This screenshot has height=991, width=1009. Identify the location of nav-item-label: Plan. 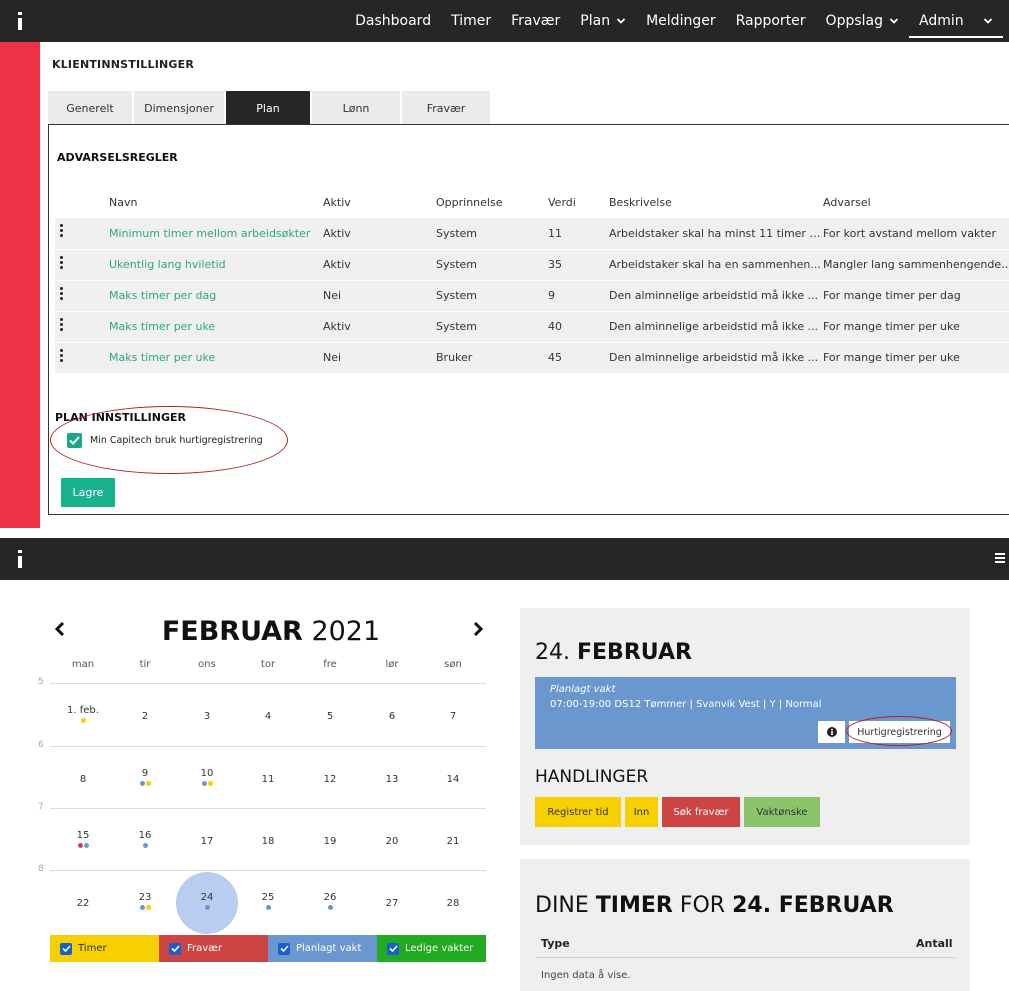
(595, 21).